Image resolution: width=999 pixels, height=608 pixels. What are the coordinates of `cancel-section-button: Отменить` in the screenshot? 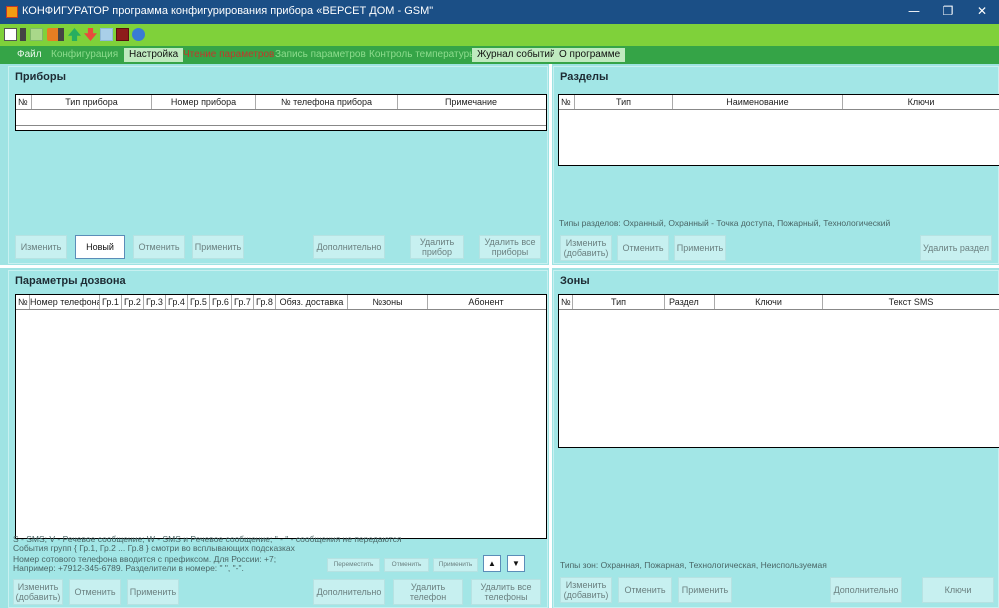 It's located at (643, 248).